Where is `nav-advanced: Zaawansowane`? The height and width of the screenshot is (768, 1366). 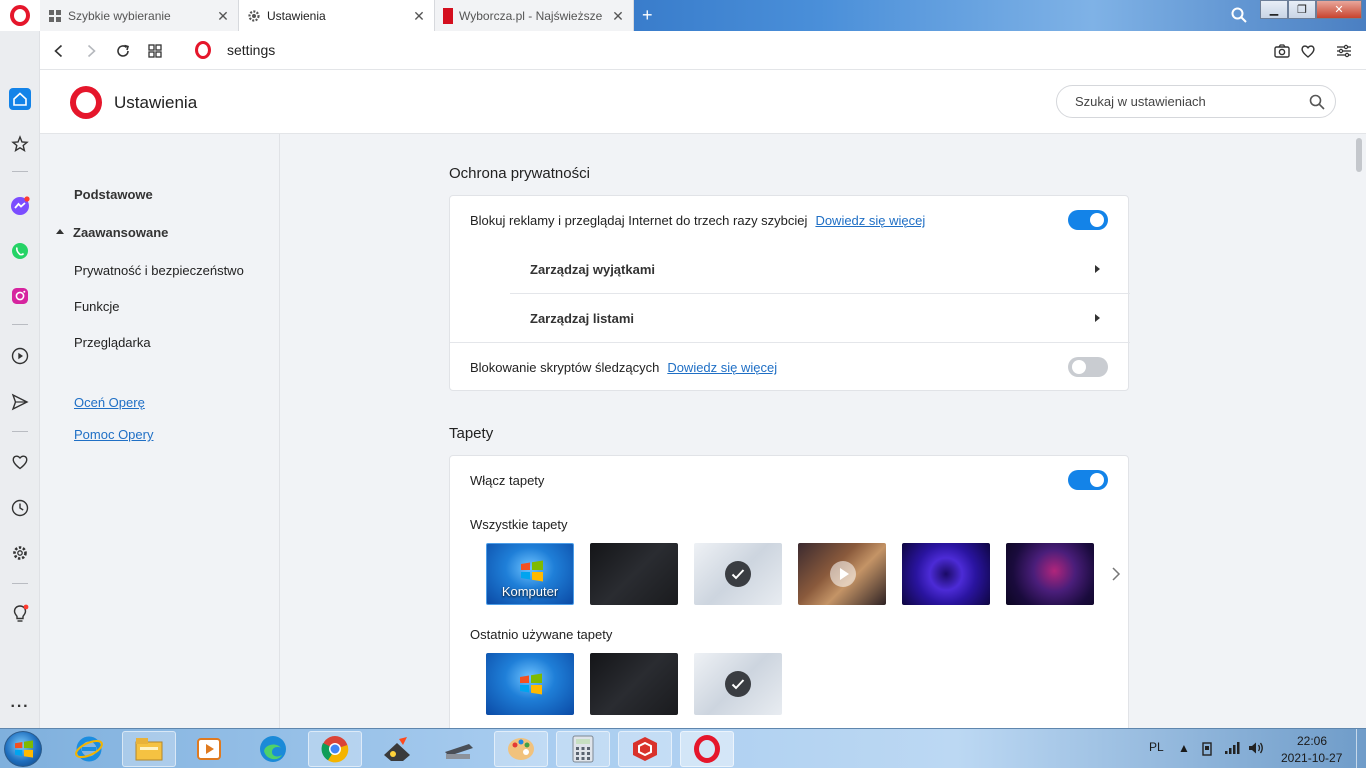 nav-advanced: Zaawansowane is located at coordinates (120, 232).